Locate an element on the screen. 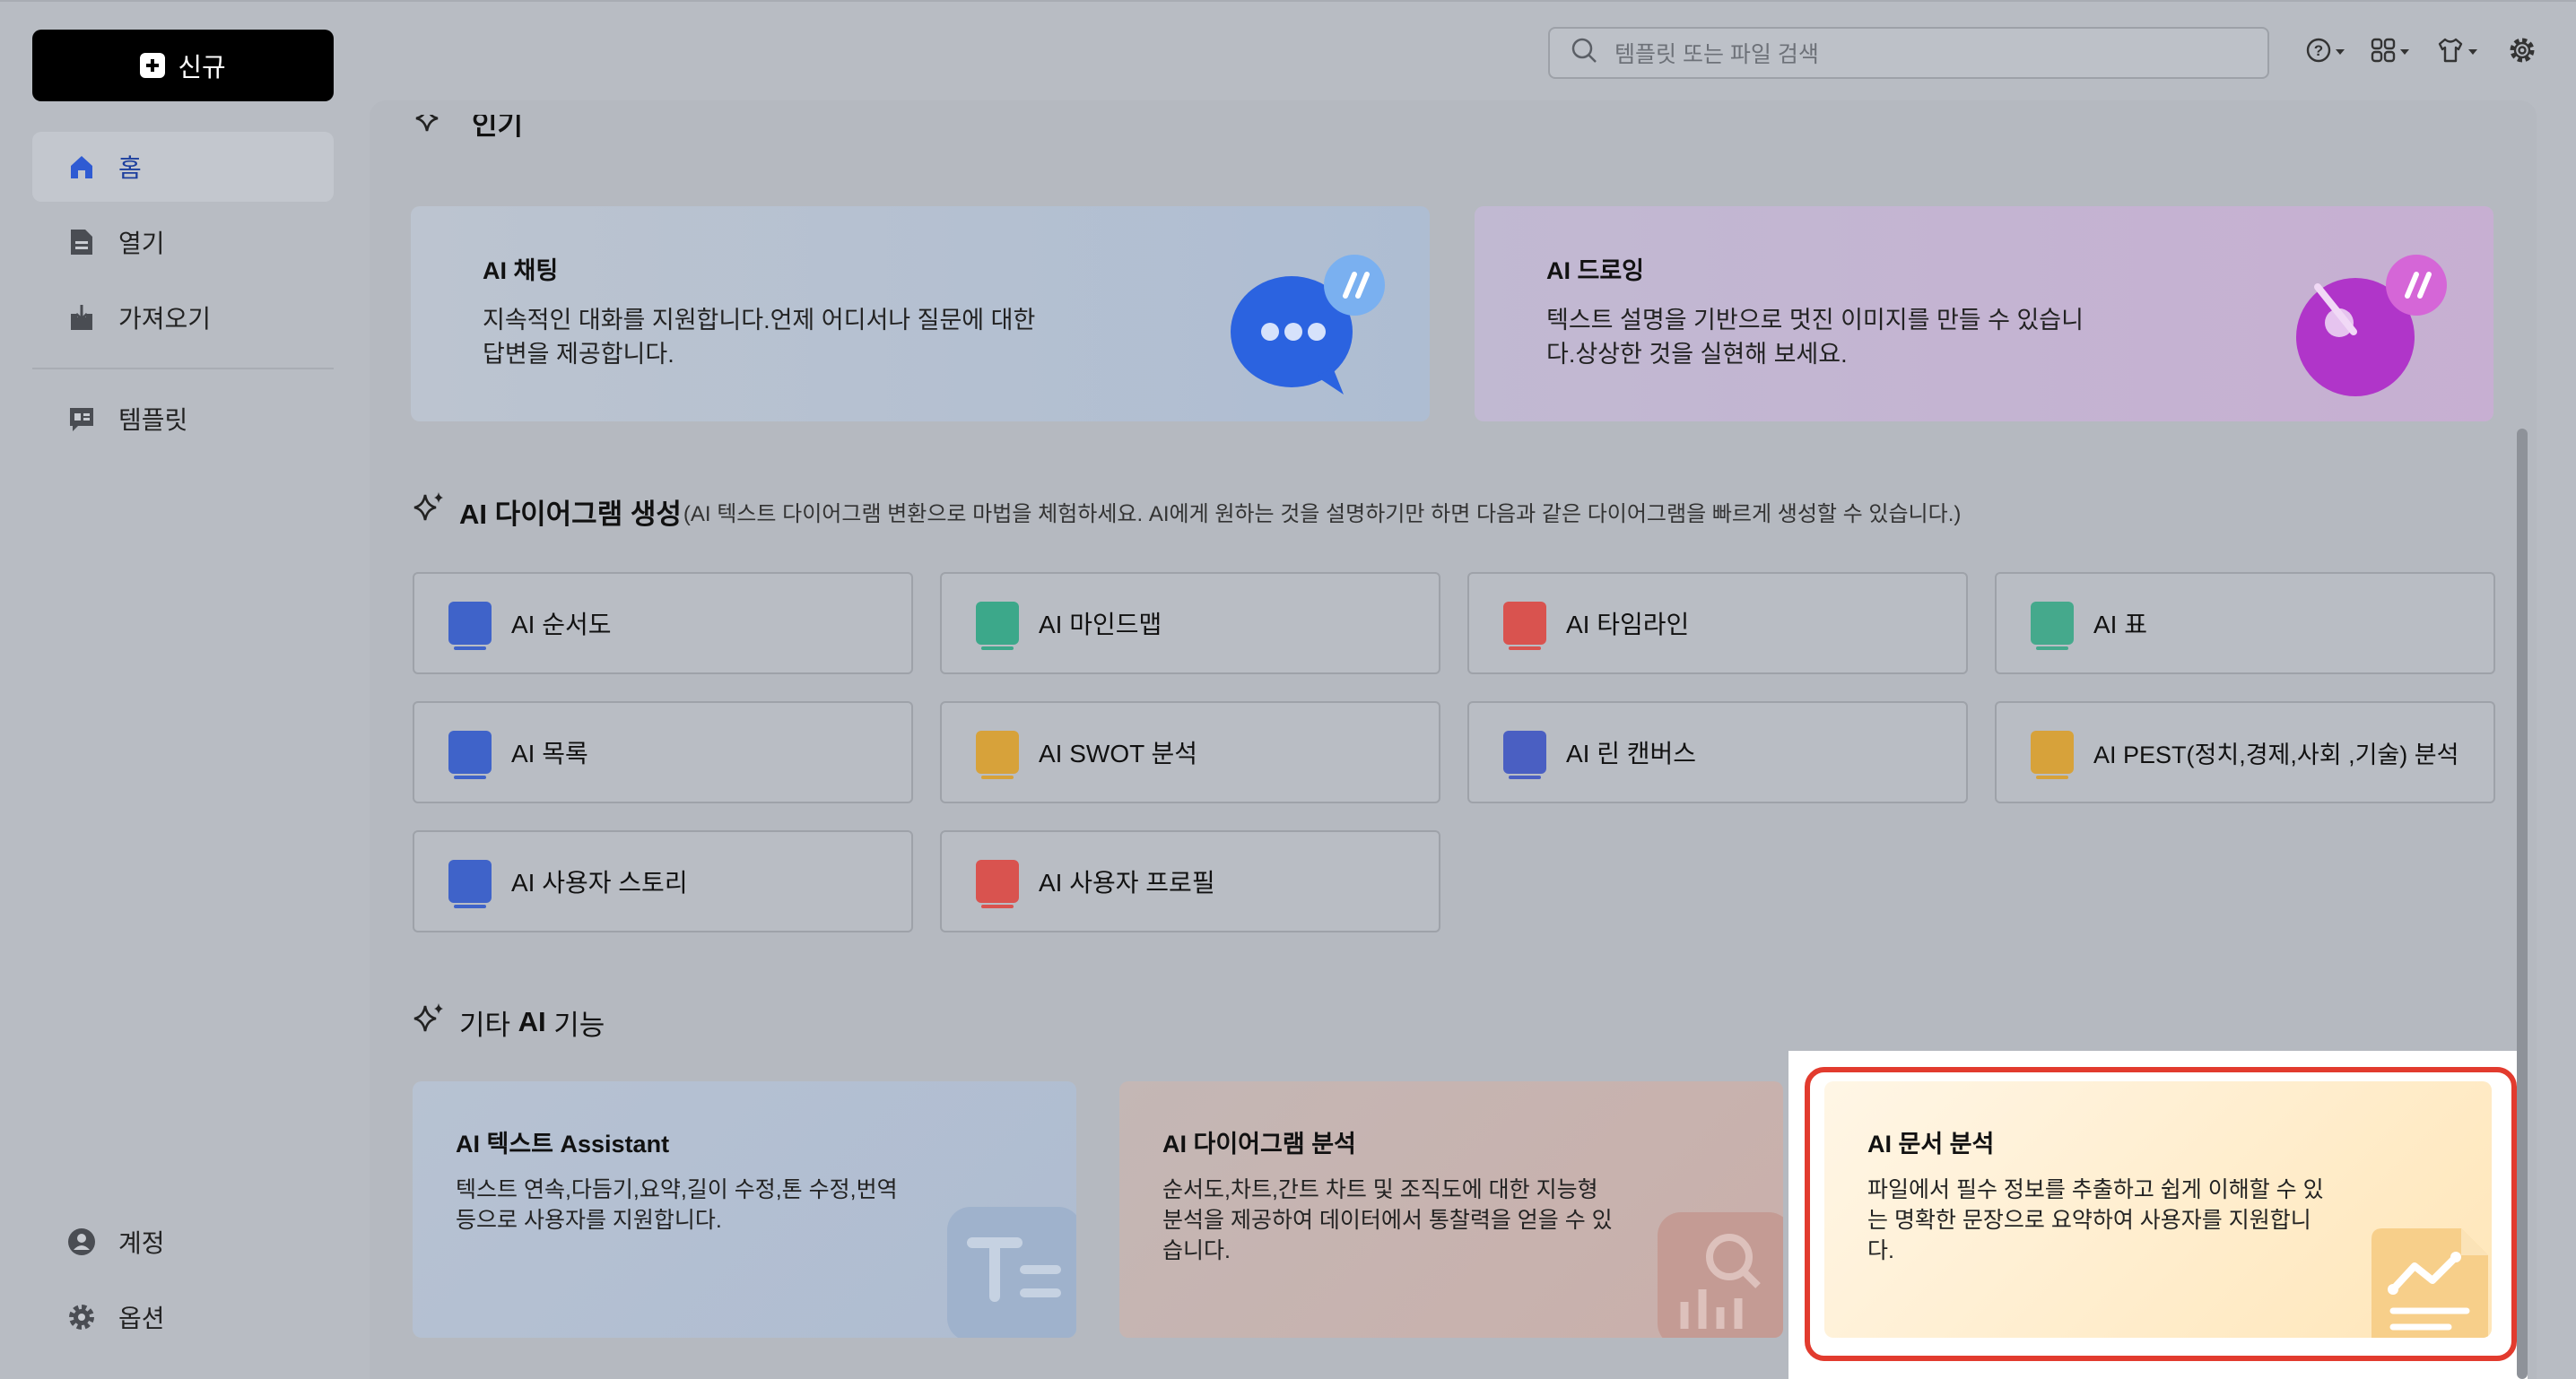 The height and width of the screenshot is (1379, 2576). new-button: 신규 is located at coordinates (183, 66).